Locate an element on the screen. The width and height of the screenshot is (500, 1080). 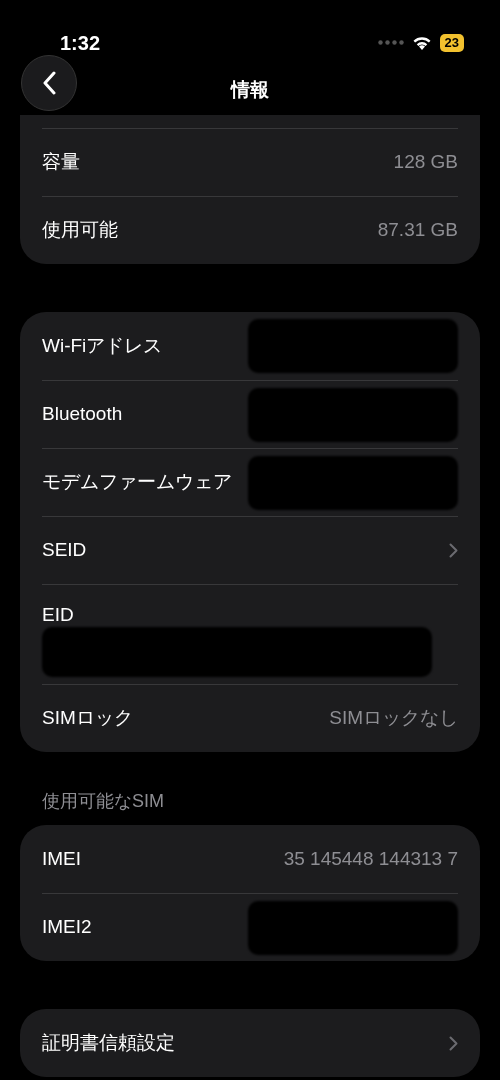
page-title: 情報 is located at coordinates (250, 90).